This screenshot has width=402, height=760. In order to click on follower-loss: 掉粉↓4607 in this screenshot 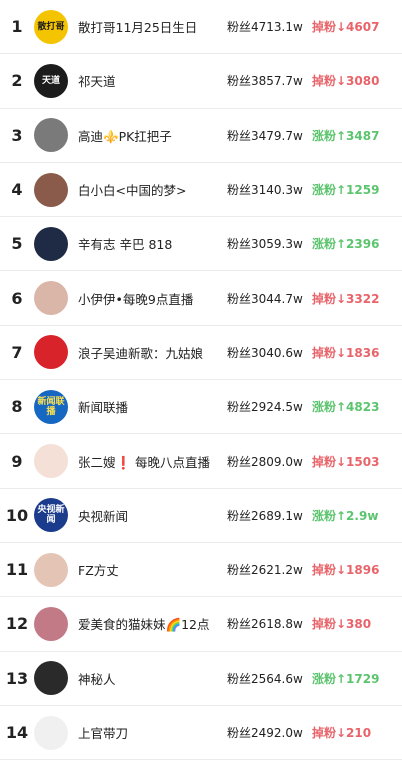, I will do `click(346, 27)`.